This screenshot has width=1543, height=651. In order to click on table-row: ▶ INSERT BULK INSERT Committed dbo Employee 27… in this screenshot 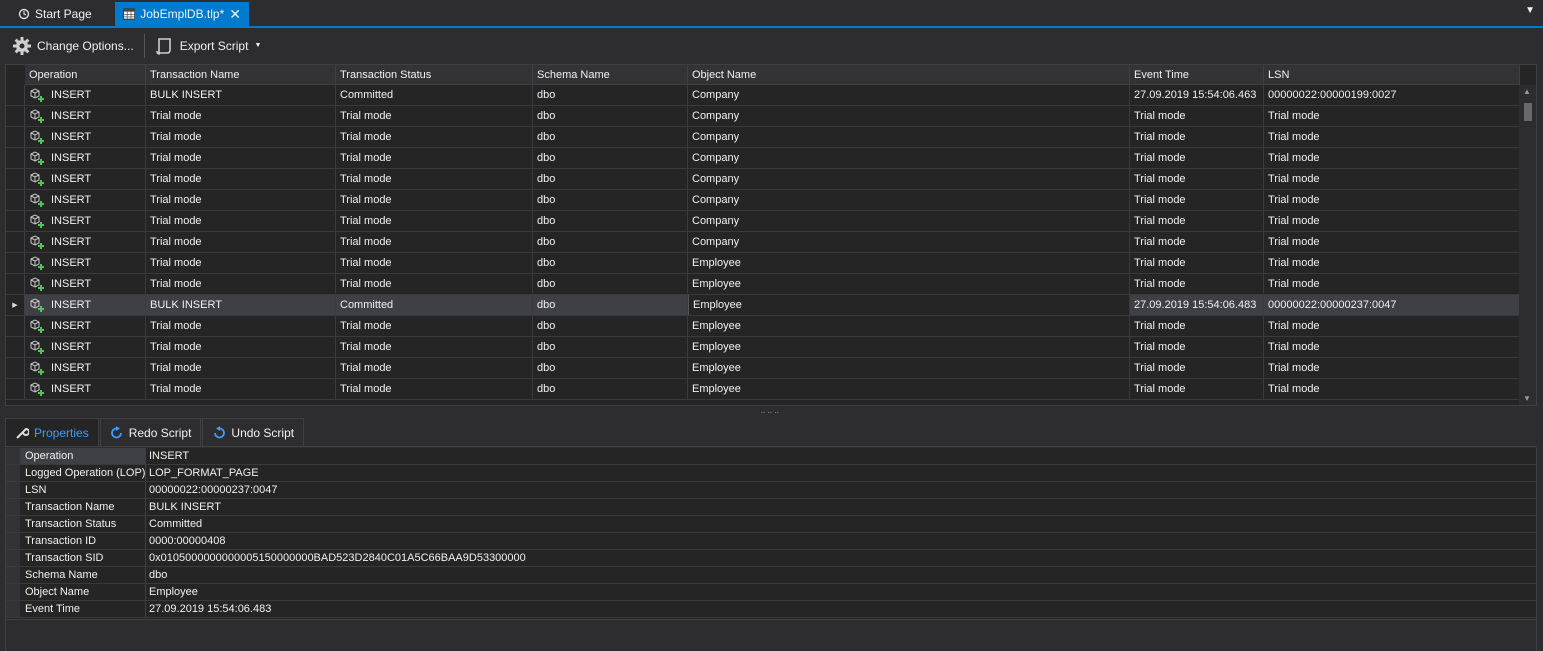, I will do `click(763, 305)`.